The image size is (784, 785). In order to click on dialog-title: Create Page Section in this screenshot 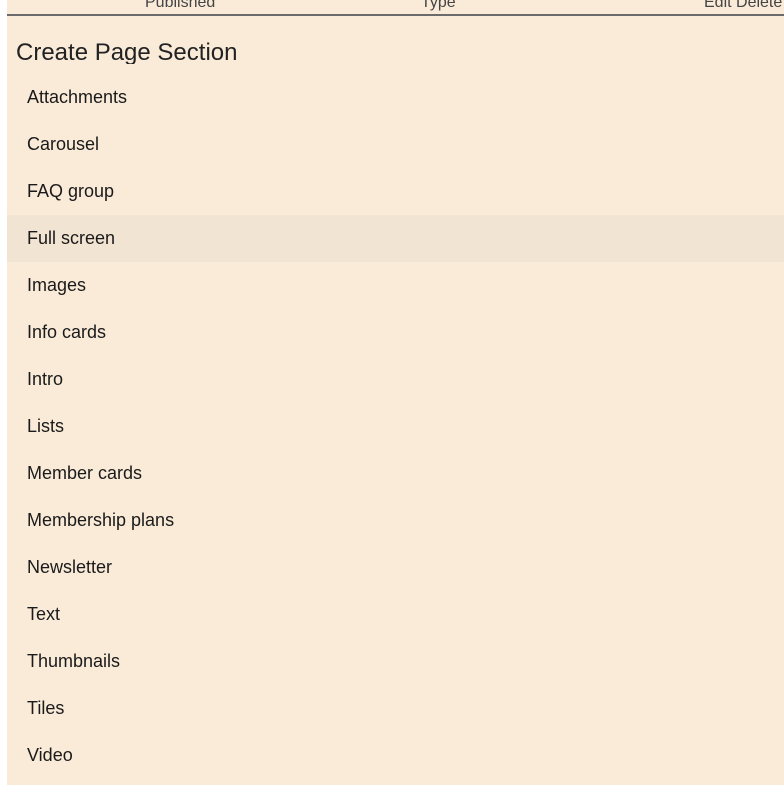, I will do `click(127, 52)`.